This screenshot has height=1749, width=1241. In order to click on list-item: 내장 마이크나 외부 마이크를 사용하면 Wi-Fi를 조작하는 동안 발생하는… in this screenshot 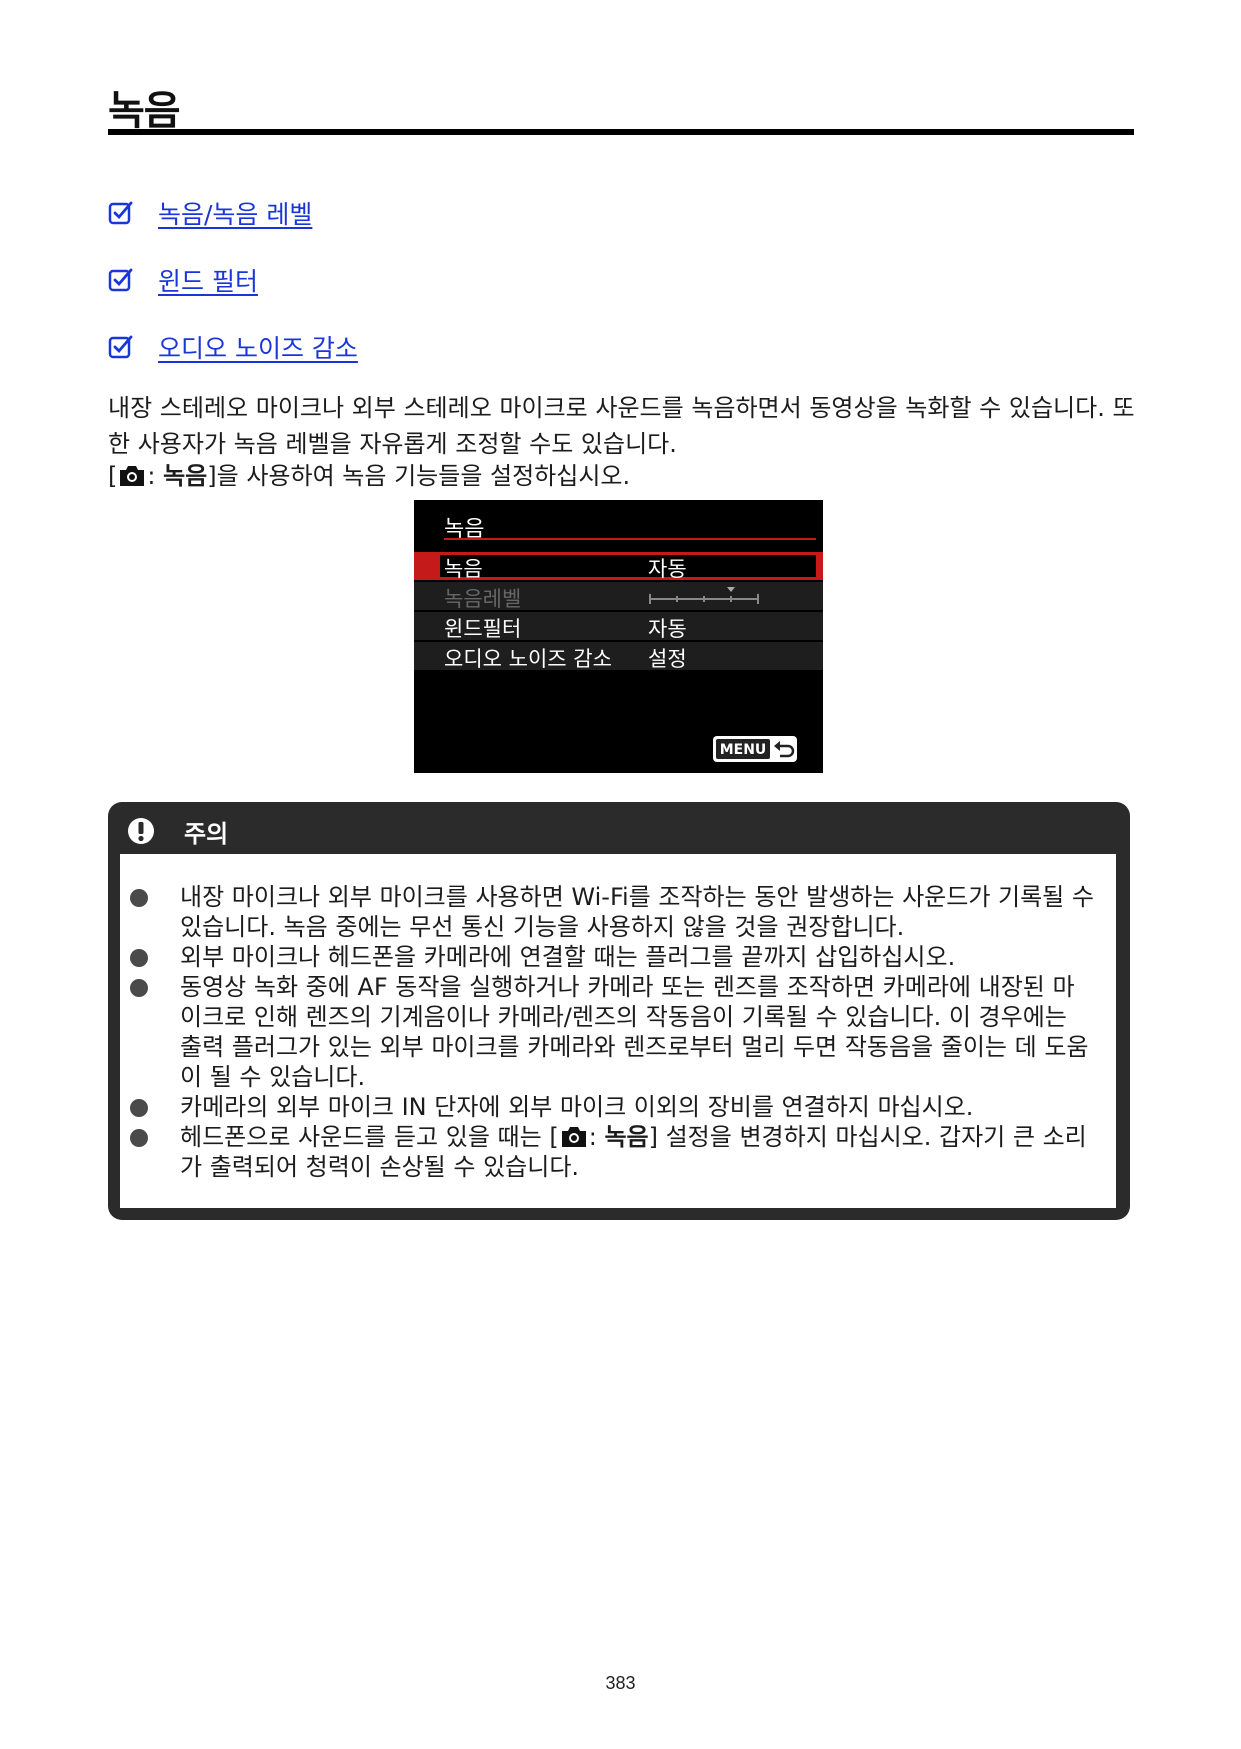, I will do `click(618, 912)`.